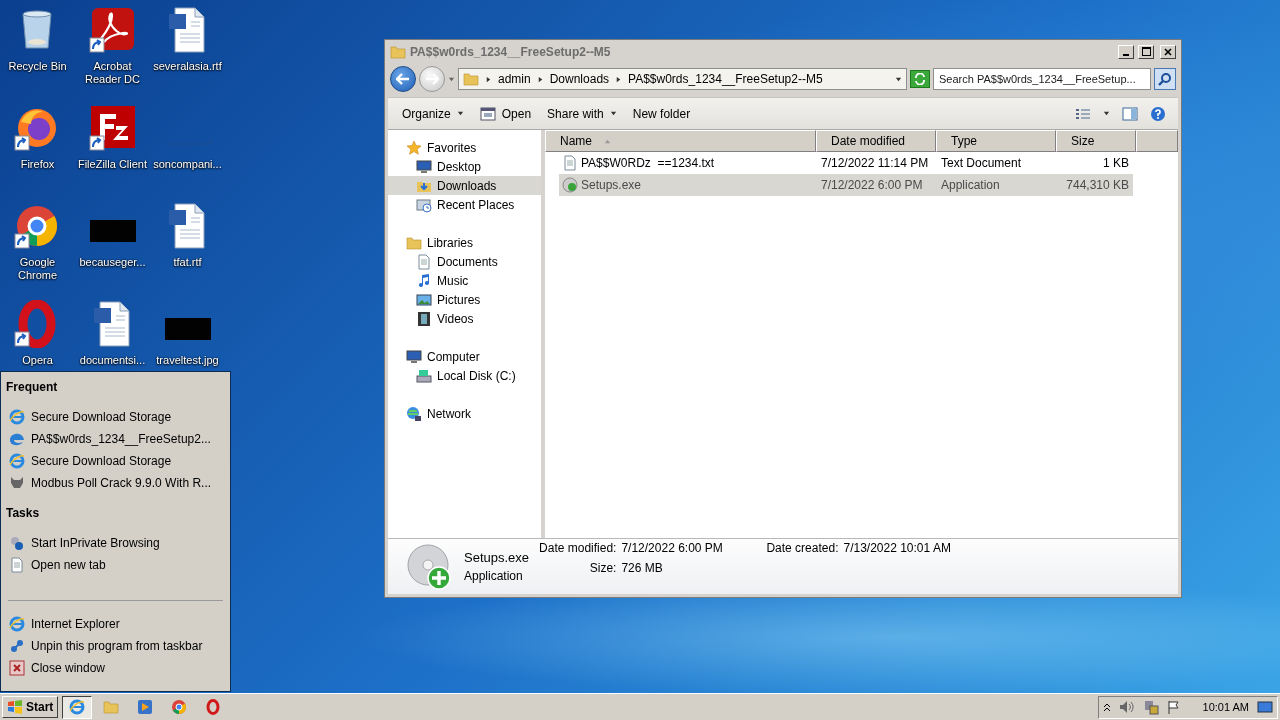  What do you see at coordinates (725, 79) in the screenshot?
I see `breadcrumb: PA$$w0rds_1234__FreeSetup2--M5` at bounding box center [725, 79].